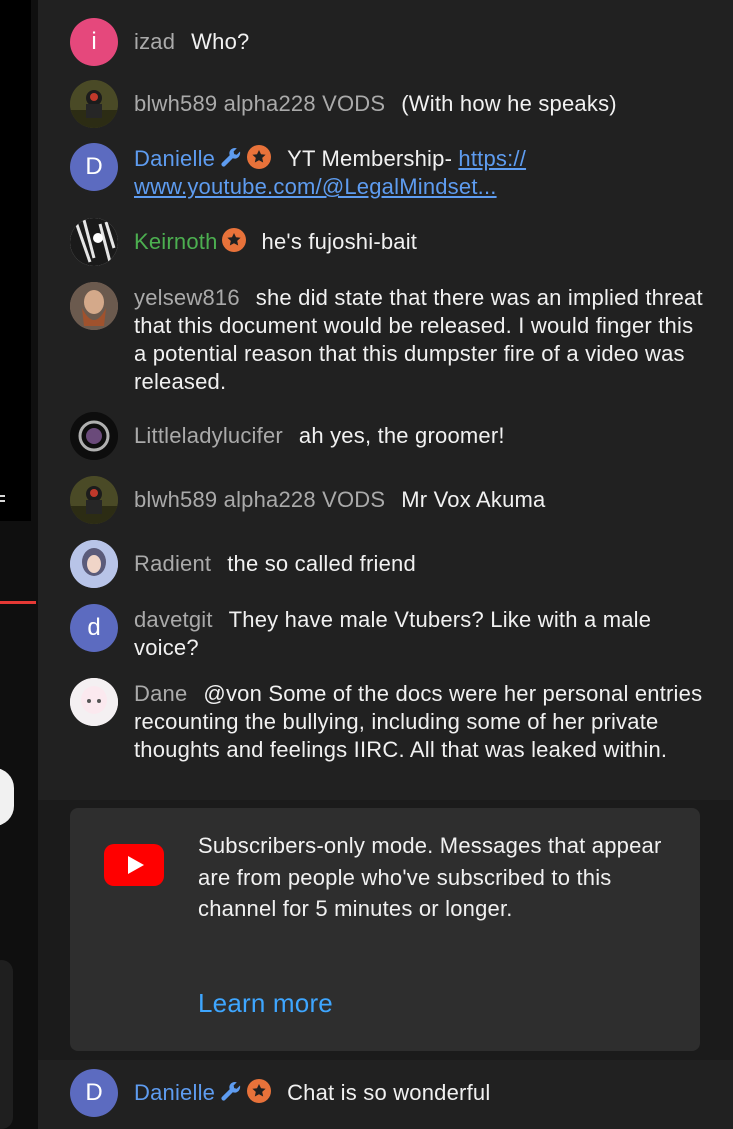 The width and height of the screenshot is (733, 1129). Describe the element at coordinates (265, 1003) in the screenshot. I see `learn-more-link: Learn more` at that location.